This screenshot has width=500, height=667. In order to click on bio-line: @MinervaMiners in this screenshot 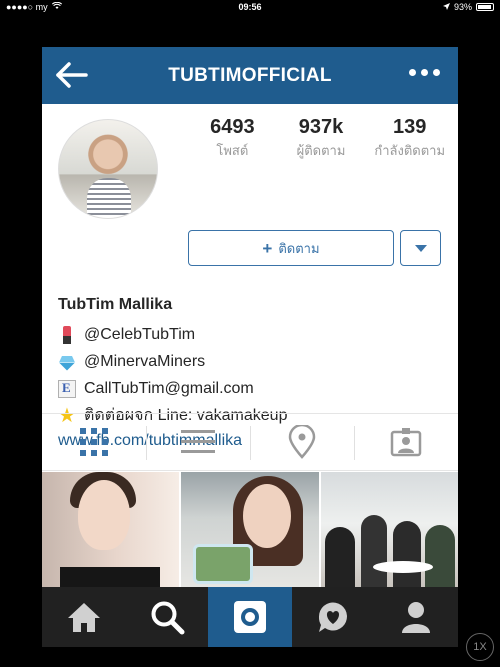, I will do `click(172, 361)`.